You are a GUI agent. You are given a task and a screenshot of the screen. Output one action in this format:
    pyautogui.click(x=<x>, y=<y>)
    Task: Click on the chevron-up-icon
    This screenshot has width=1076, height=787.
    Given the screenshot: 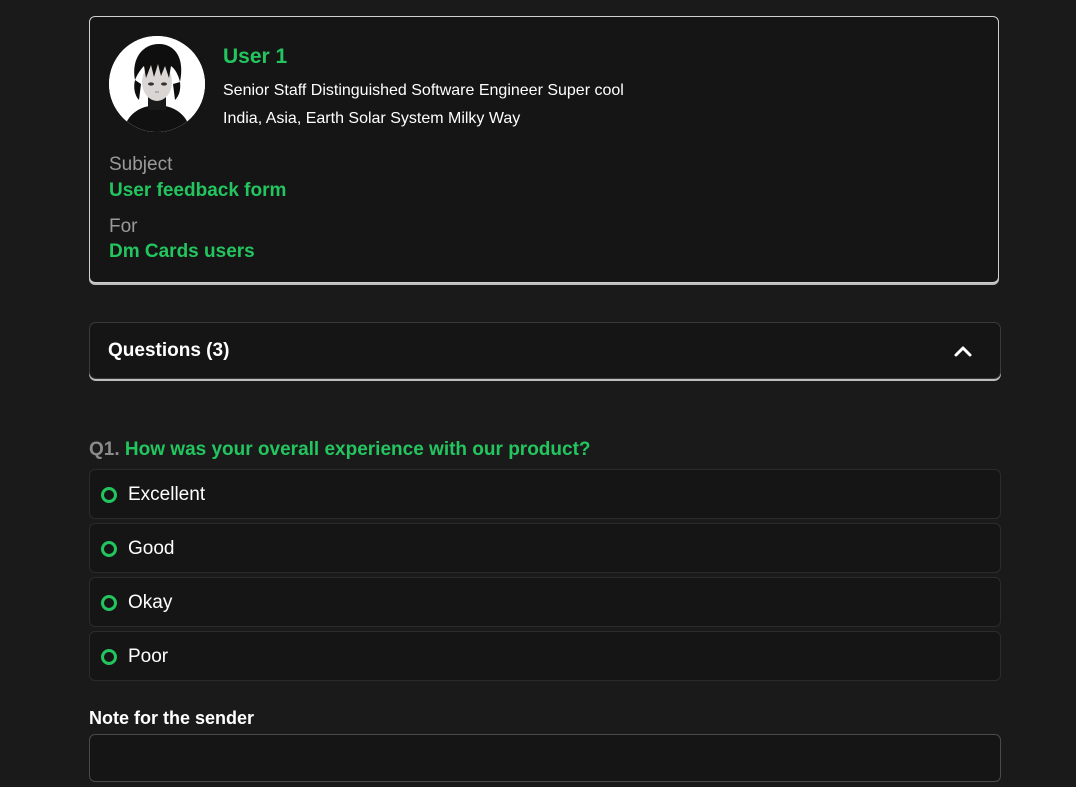 What is the action you would take?
    pyautogui.click(x=963, y=351)
    